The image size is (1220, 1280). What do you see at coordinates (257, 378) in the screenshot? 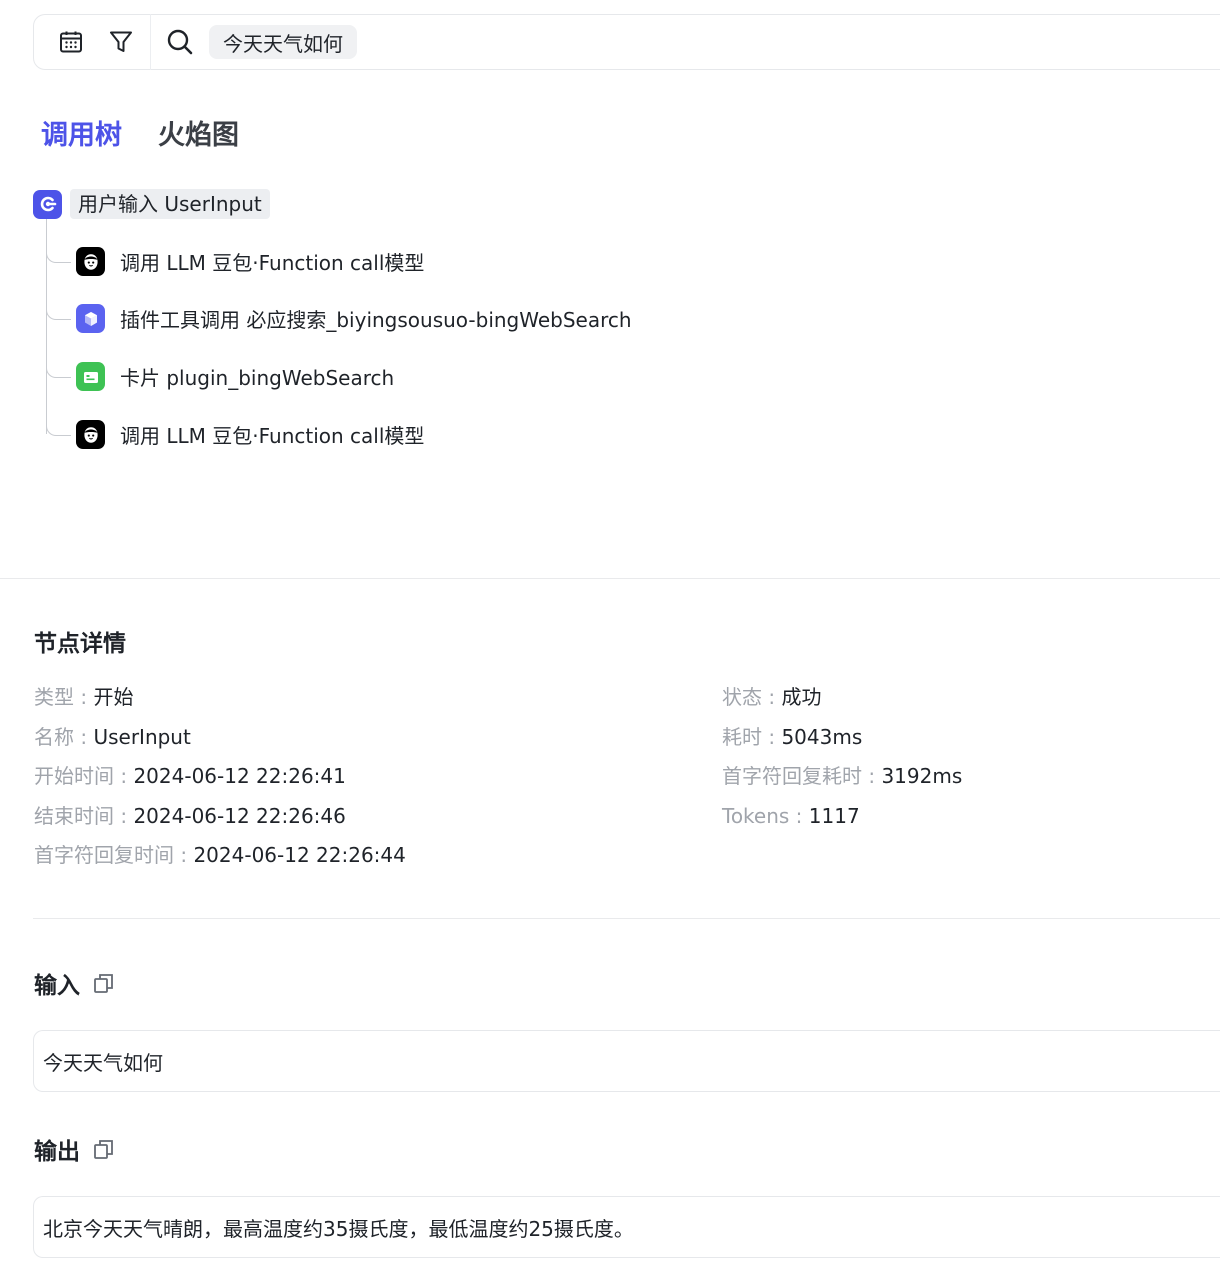
I see `tree-node-label: 卡片 plugin_bingWebSearch` at bounding box center [257, 378].